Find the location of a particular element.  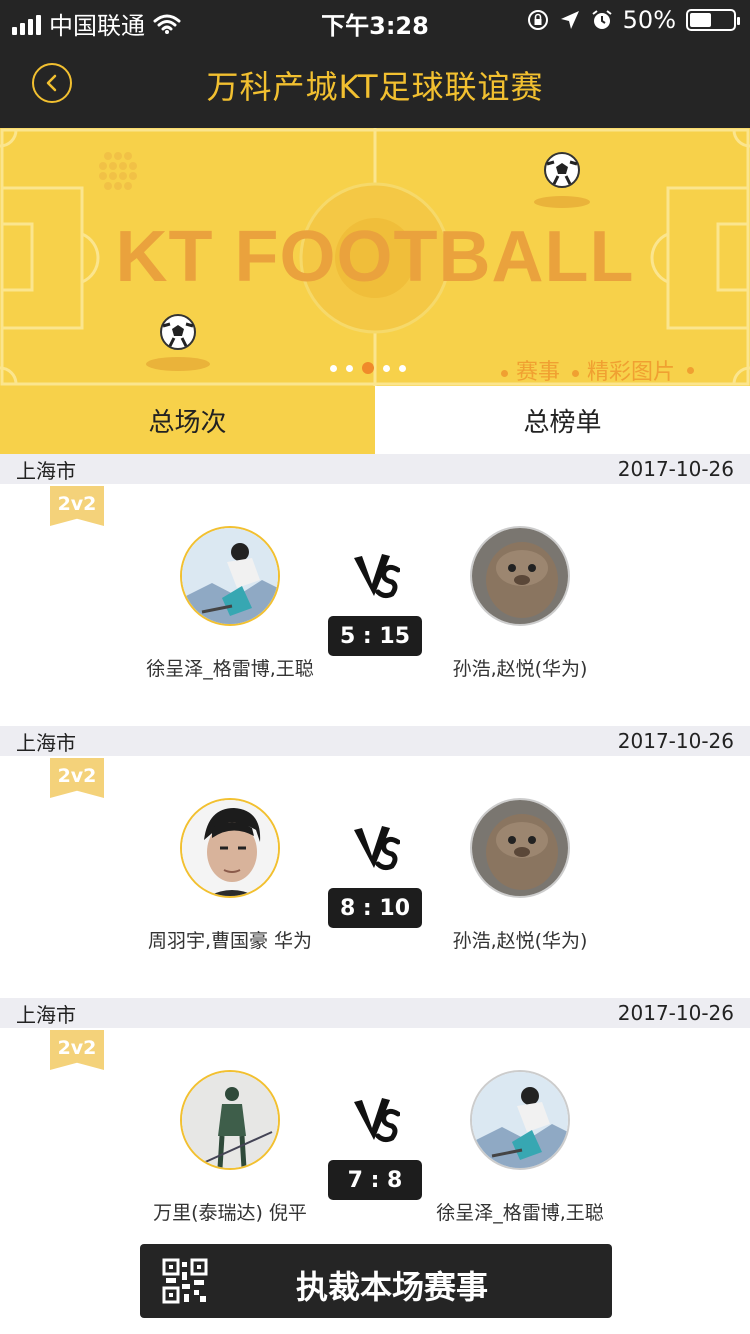

tab-leaderboard: 总榜单 is located at coordinates (562, 420).